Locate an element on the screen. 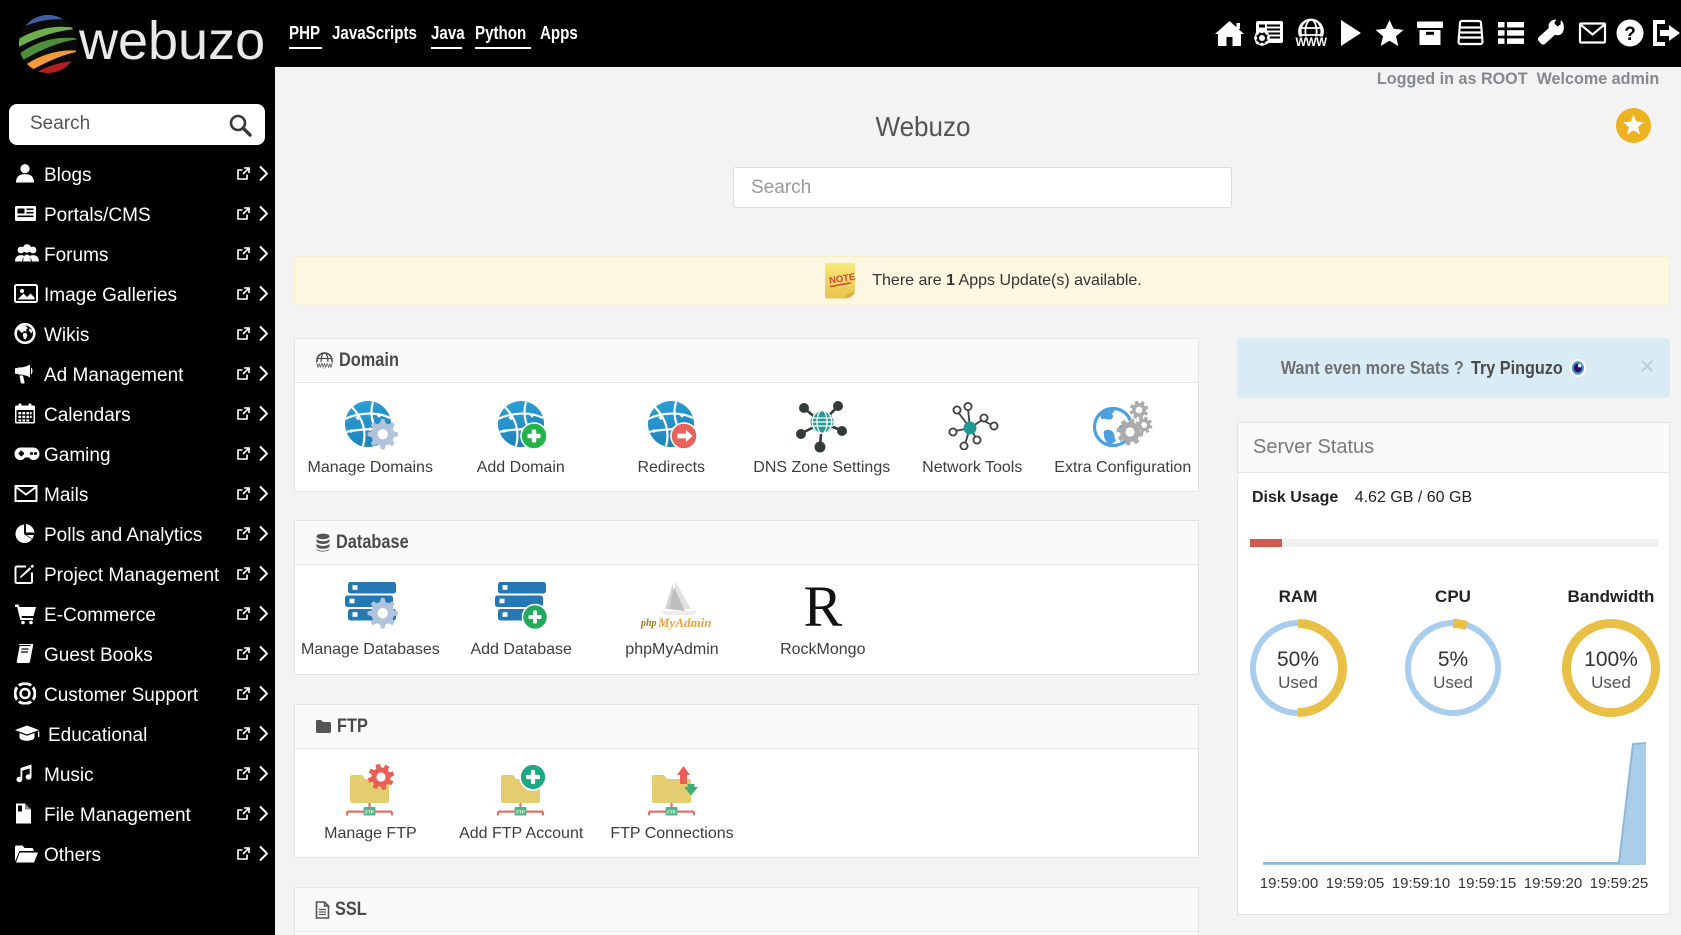 This screenshot has height=935, width=1681. svg-text: MyAdmin is located at coordinates (684, 622).